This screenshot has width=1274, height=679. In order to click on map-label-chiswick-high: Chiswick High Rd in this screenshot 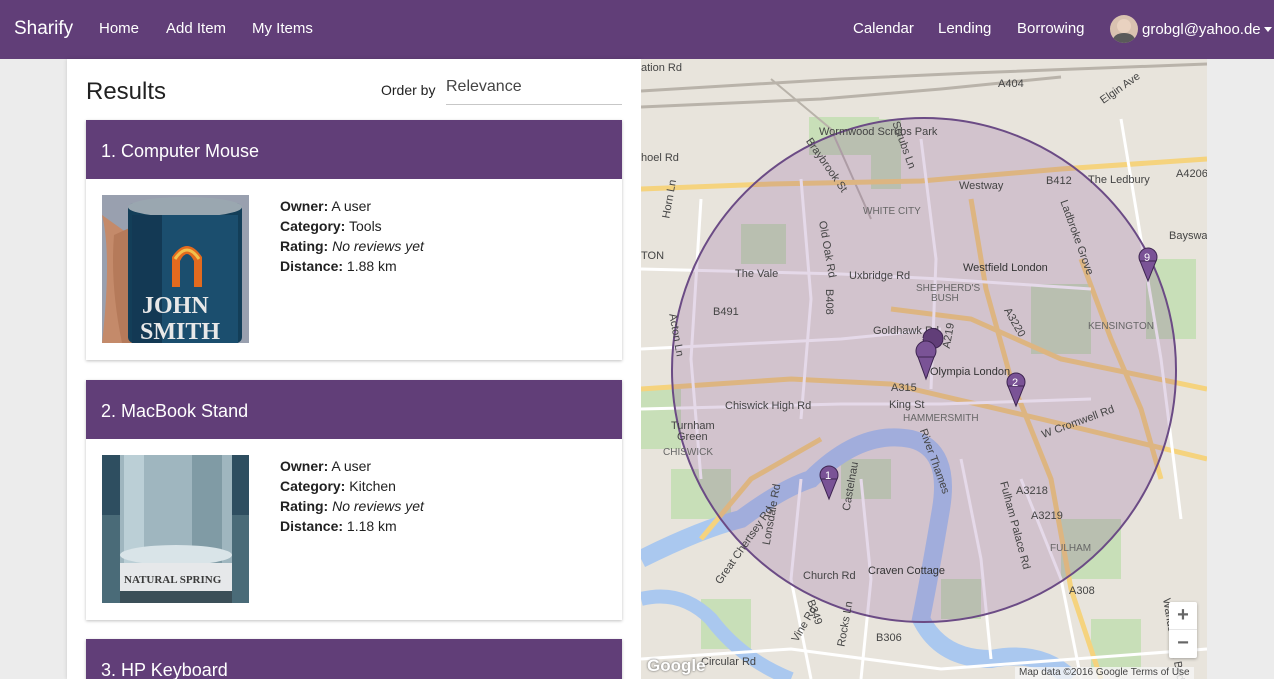, I will do `click(768, 406)`.